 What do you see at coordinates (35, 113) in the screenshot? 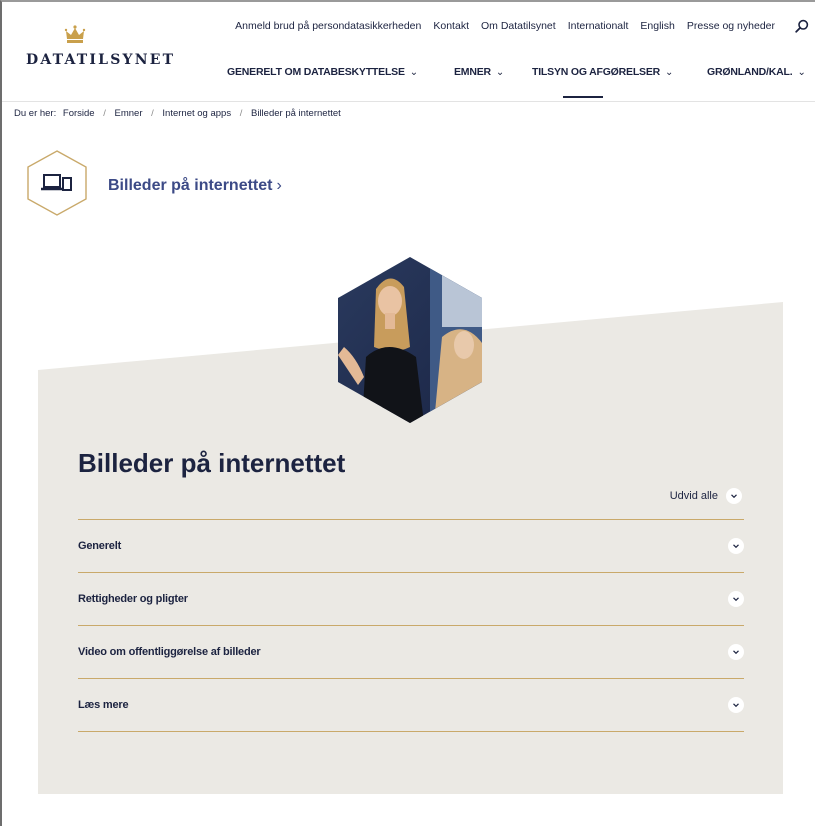
I see `breadcrumb-prefix: Du er her:` at bounding box center [35, 113].